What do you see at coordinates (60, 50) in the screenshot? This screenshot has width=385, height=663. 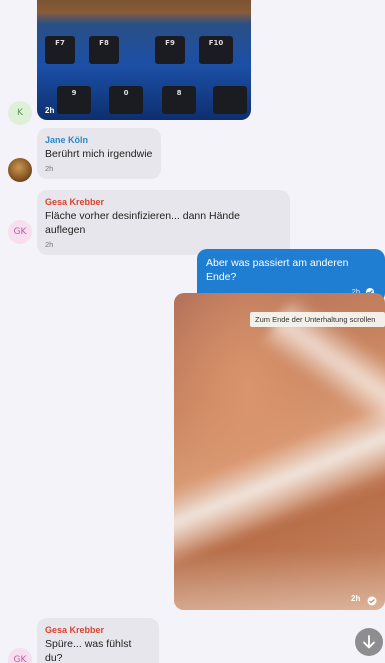 I see `keyboard-key: F7` at bounding box center [60, 50].